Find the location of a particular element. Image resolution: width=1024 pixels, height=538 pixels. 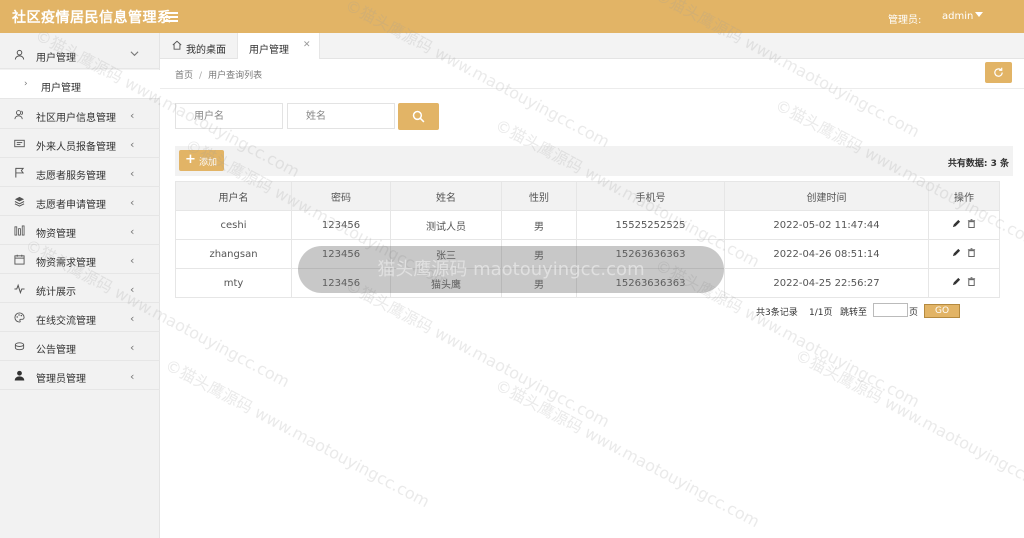

total-count: 共有数据: 3 条 is located at coordinates (978, 164).